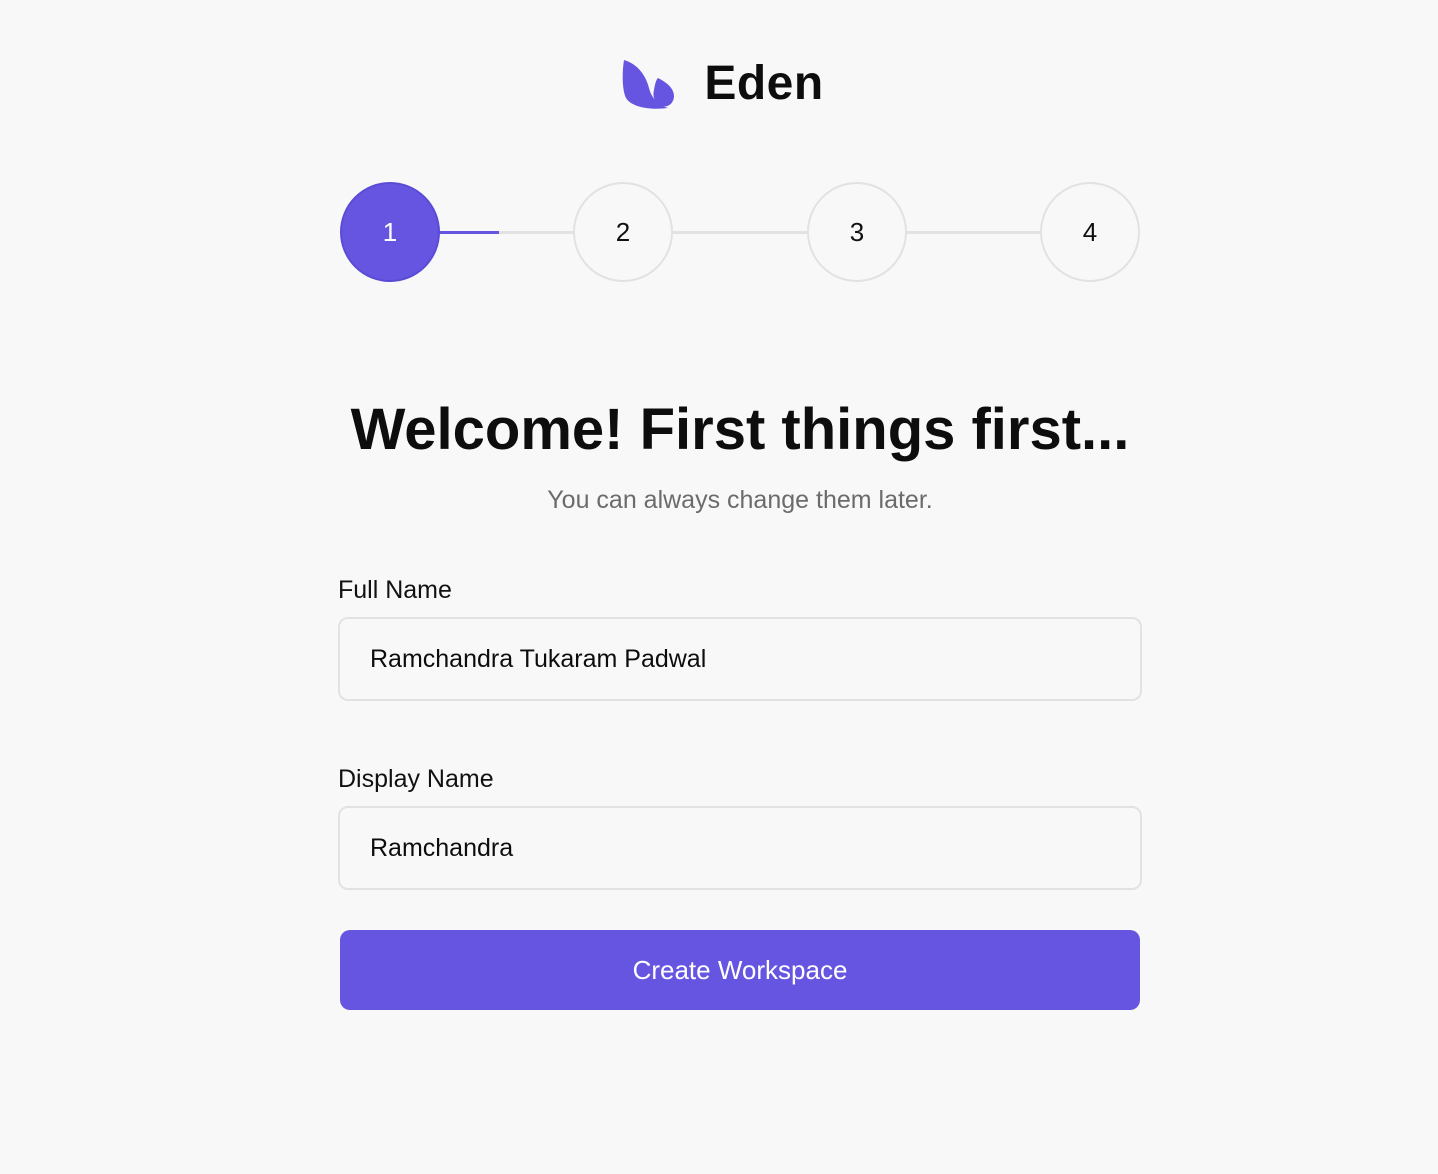 The width and height of the screenshot is (1438, 1174). I want to click on full-name-field: Full Name, so click(740, 638).